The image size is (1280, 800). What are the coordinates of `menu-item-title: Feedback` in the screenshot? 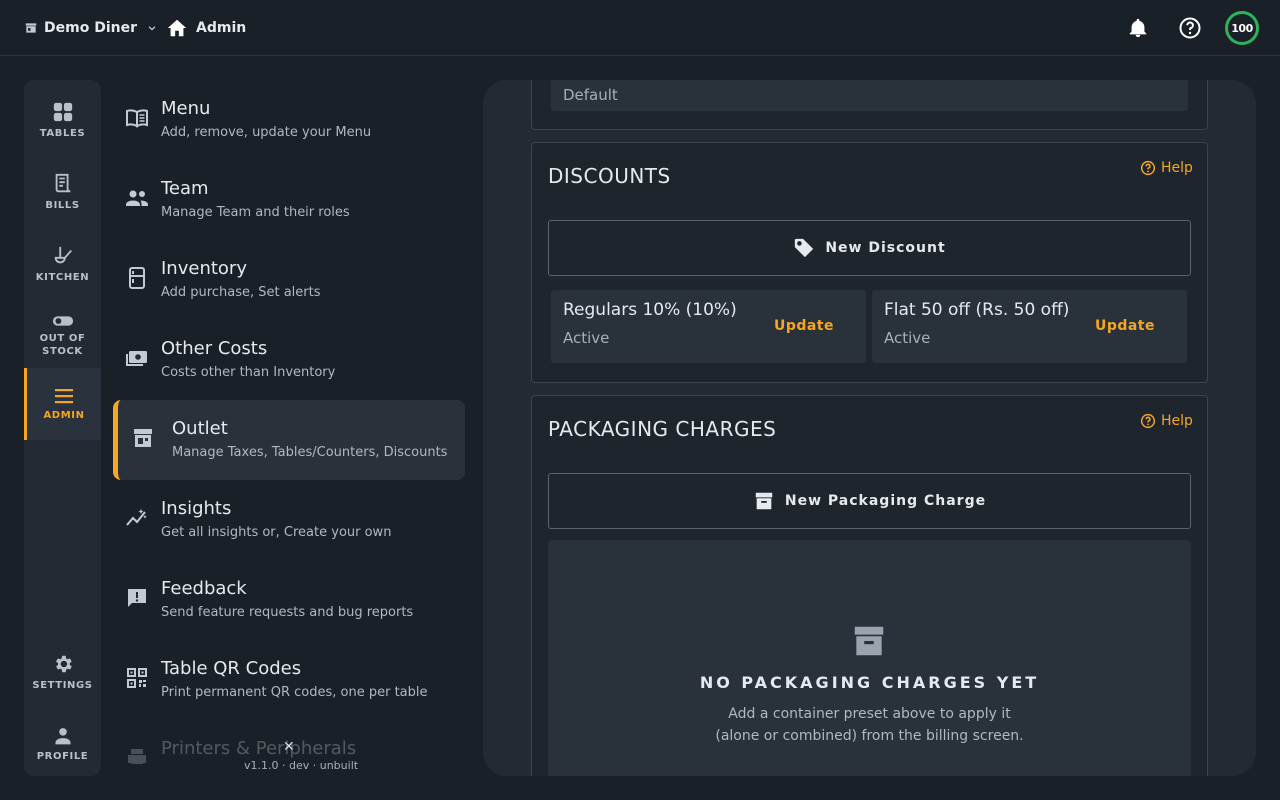 It's located at (204, 588).